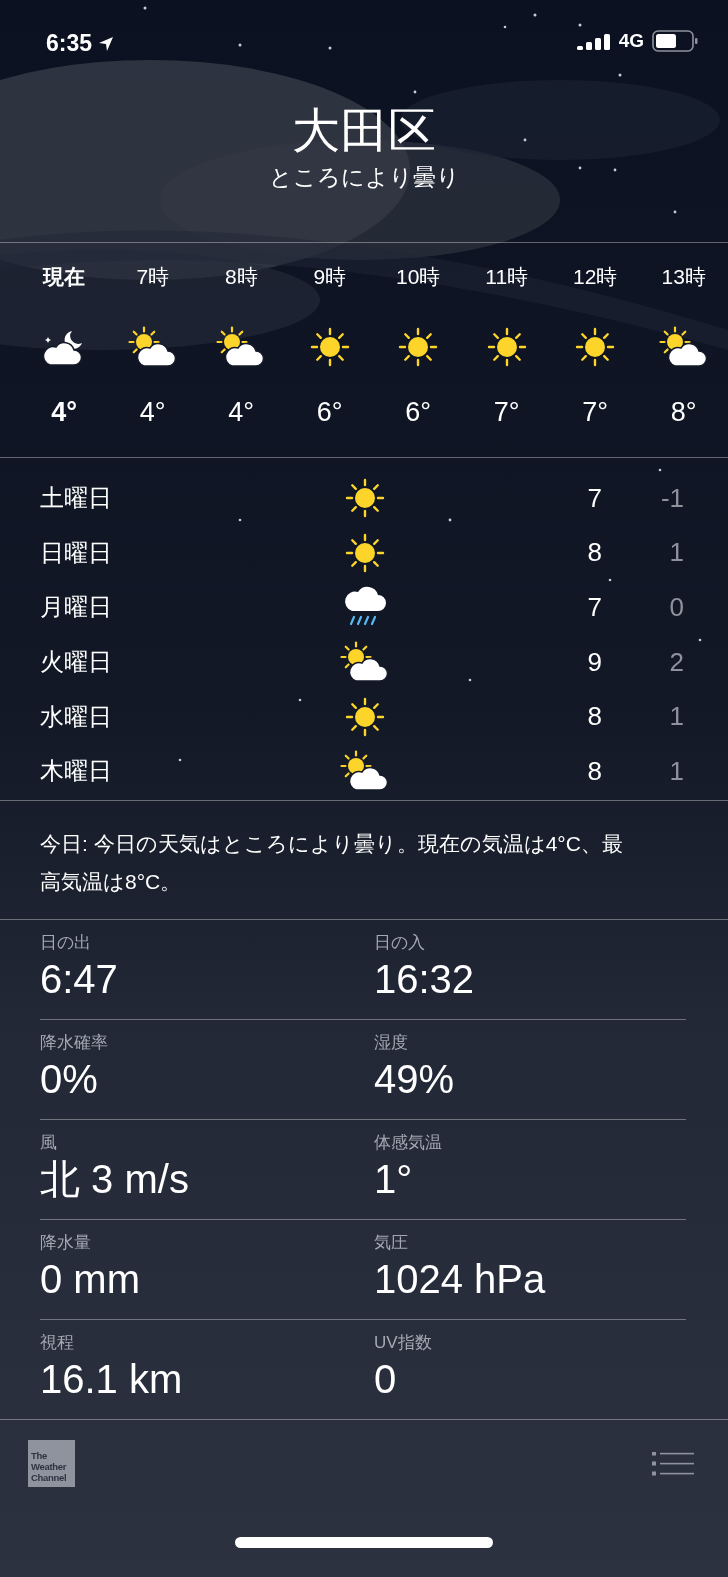  I want to click on detail-label: 視程, so click(57, 1343).